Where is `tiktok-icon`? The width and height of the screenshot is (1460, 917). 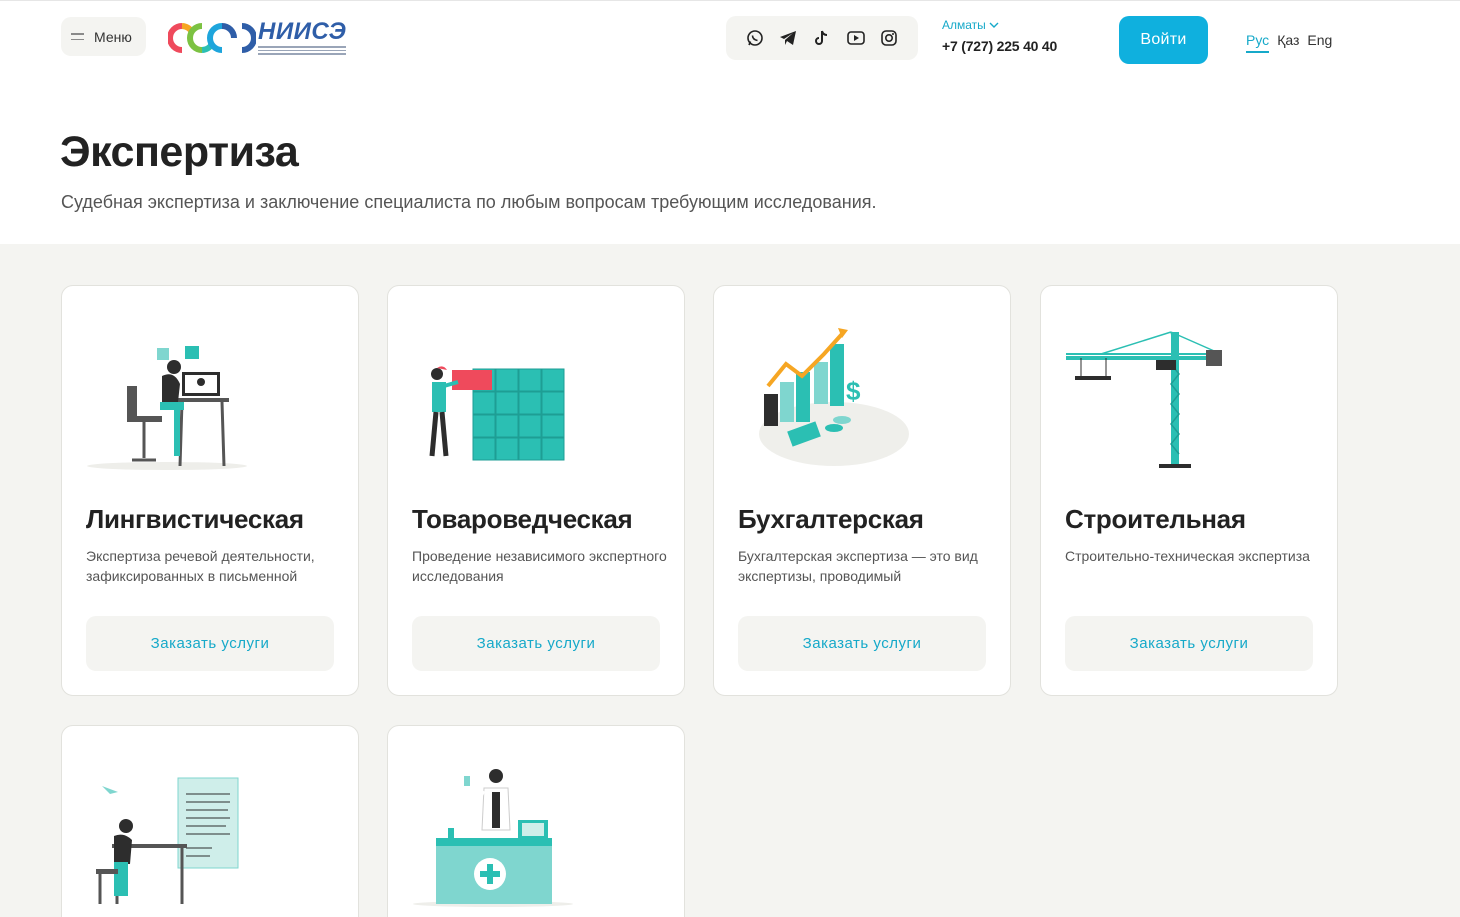
tiktok-icon is located at coordinates (822, 38).